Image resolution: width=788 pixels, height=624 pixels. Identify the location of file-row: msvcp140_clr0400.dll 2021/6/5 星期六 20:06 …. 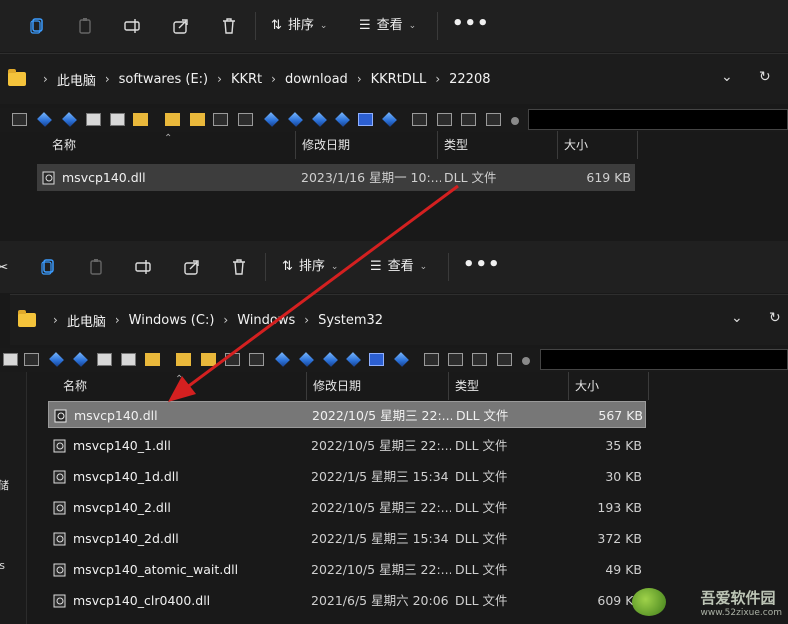
(347, 600).